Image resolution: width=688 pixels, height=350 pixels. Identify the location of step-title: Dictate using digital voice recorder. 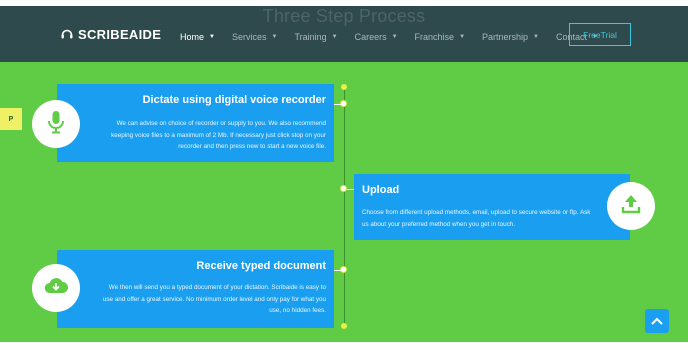
(234, 100).